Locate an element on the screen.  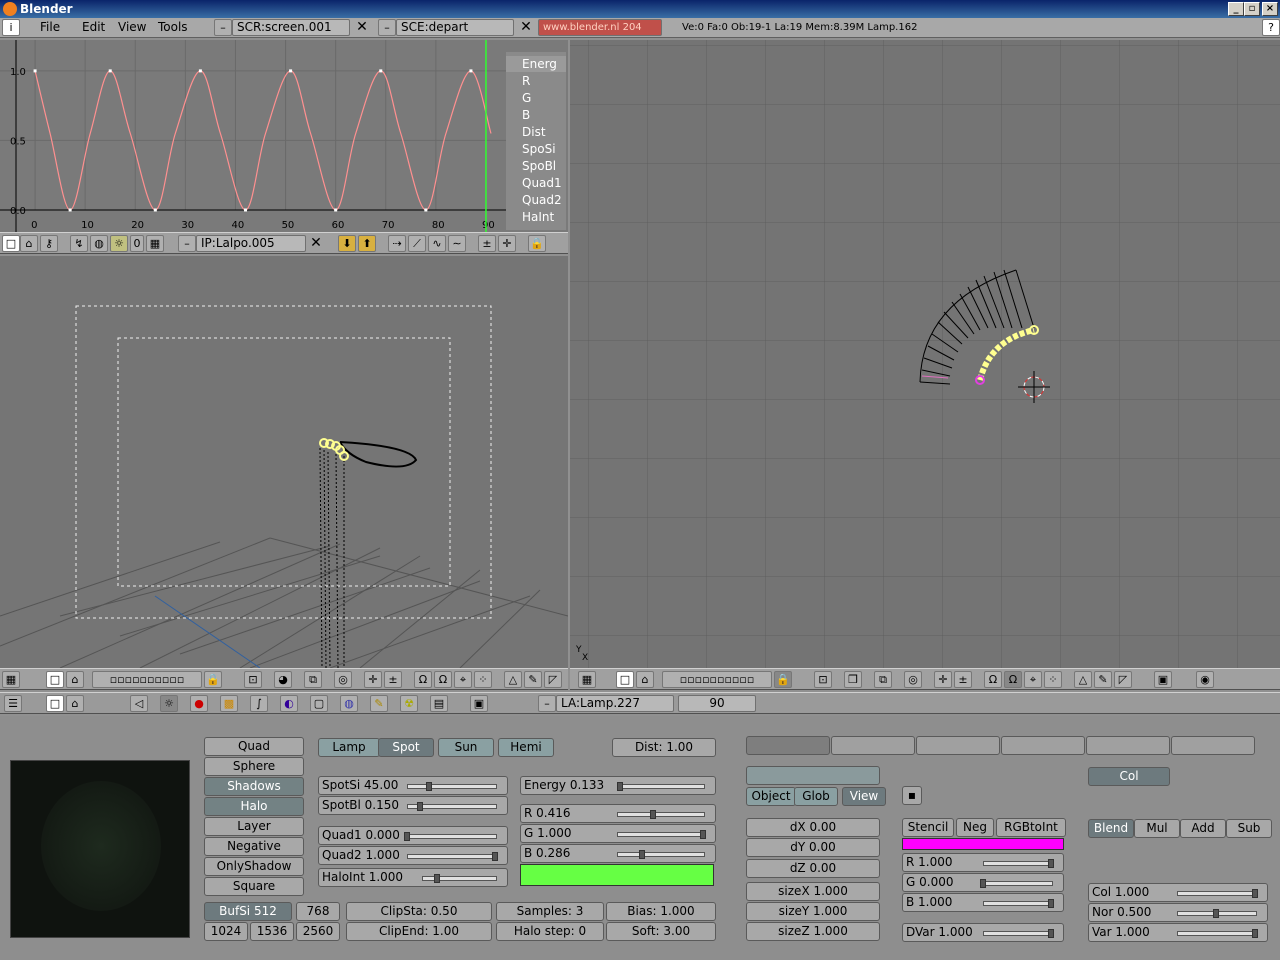
cursor-icon: ⁘ is located at coordinates (1053, 679).